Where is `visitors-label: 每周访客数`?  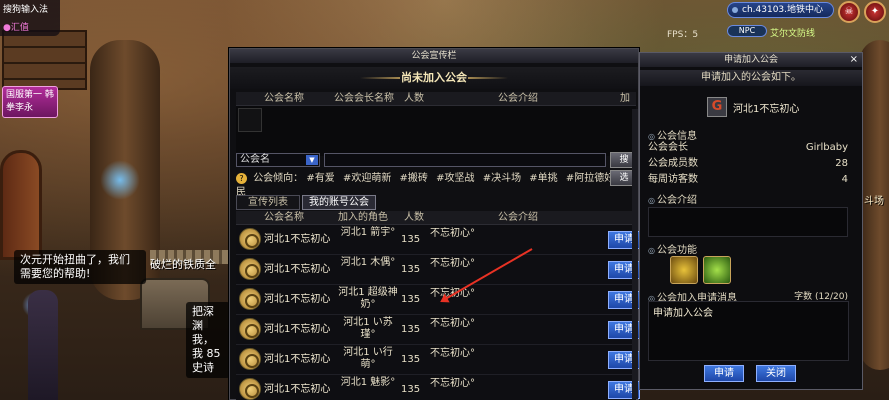 visitors-label: 每周访客数 is located at coordinates (673, 179).